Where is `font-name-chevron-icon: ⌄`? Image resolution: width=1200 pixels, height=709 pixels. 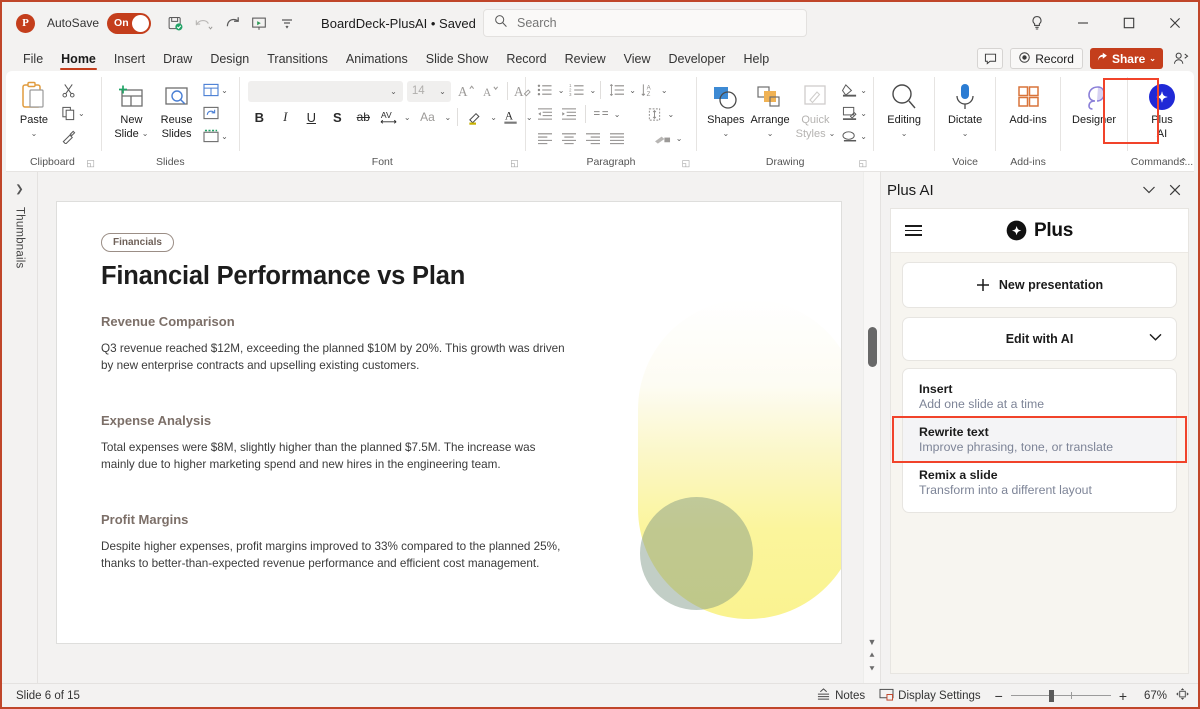
font-name-chevron-icon: ⌄ is located at coordinates (393, 91).